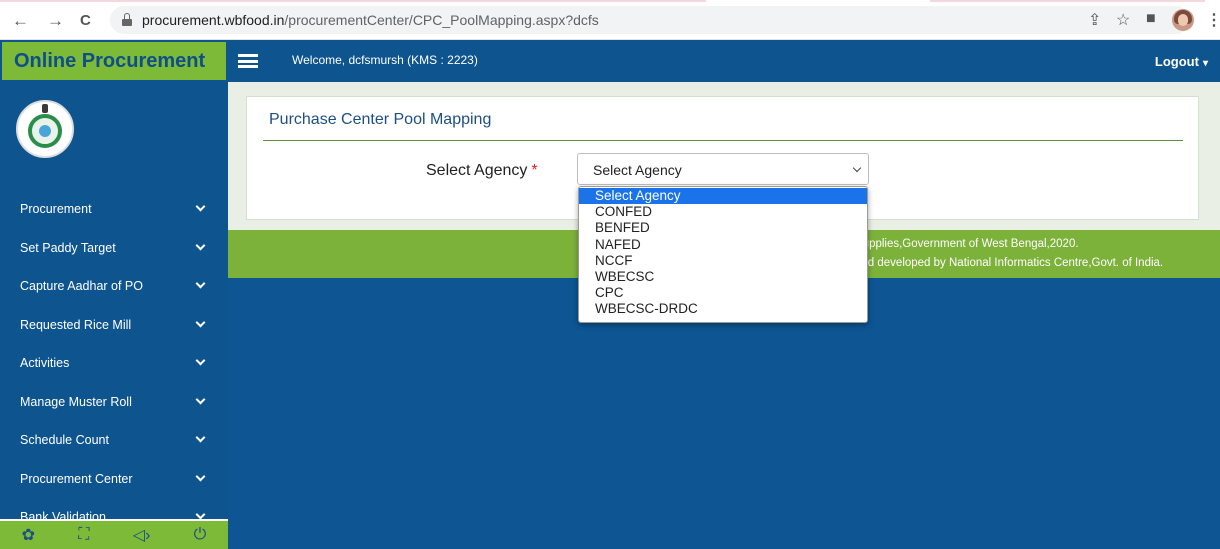 The image size is (1220, 549). I want to click on sidebar-header: Online Procurement, so click(114, 61).